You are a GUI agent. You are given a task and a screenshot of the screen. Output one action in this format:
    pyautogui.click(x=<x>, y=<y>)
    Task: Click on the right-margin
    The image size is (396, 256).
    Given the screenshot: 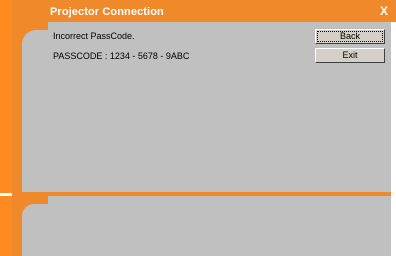 What is the action you would take?
    pyautogui.click(x=393, y=139)
    